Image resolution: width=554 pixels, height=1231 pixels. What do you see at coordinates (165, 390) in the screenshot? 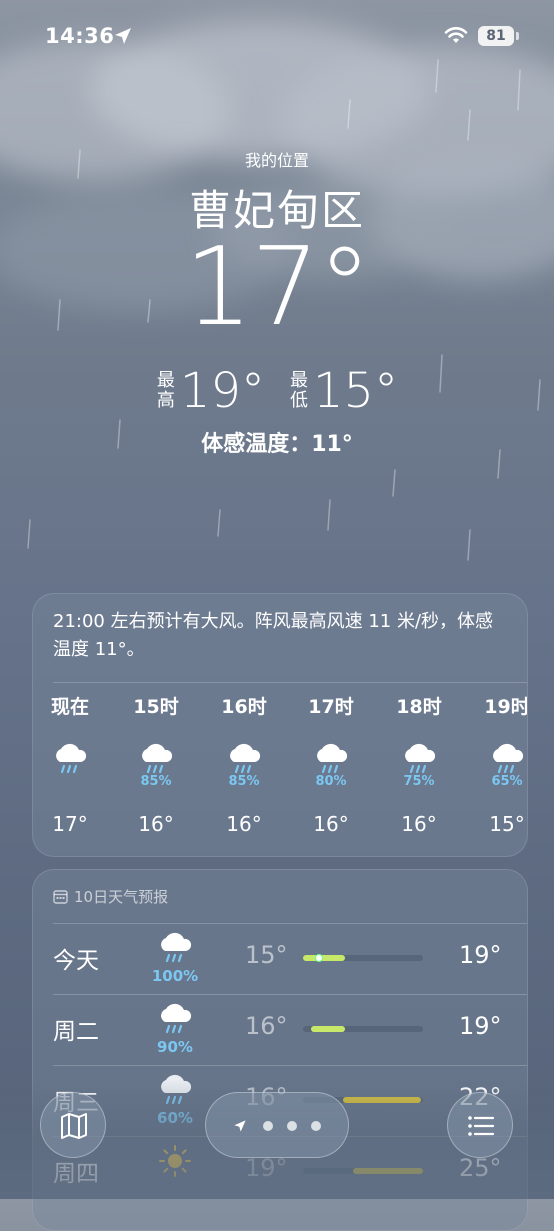
I see `high-label: 最高` at bounding box center [165, 390].